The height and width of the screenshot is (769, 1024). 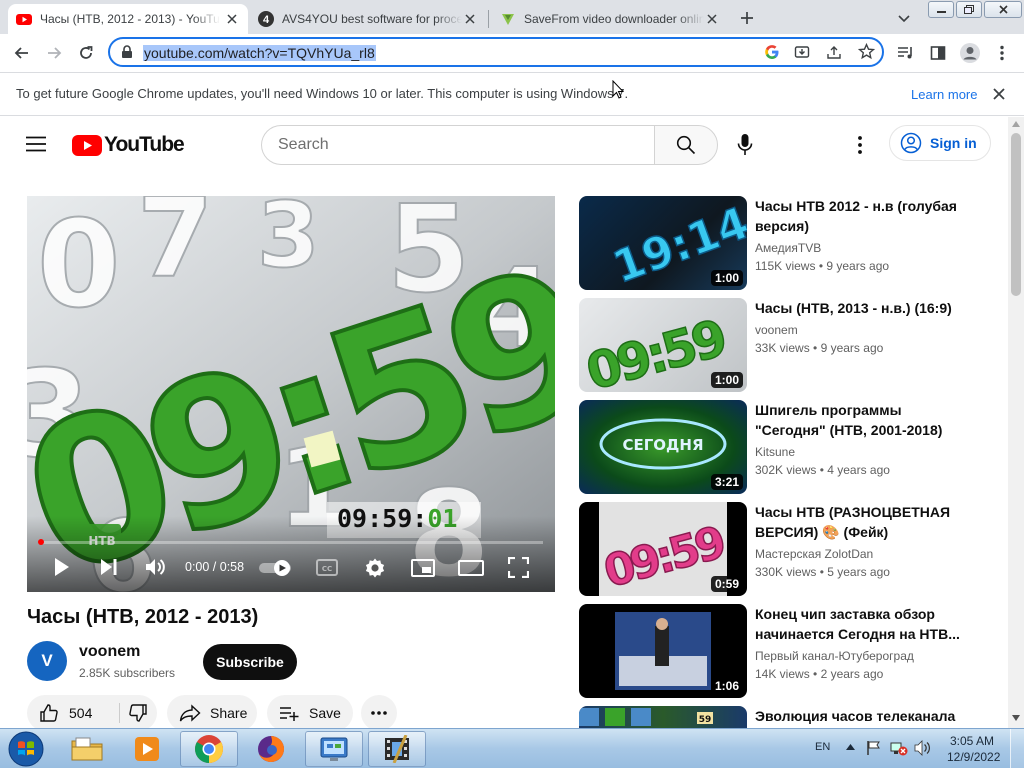 I want to click on tab-search-chevron-icon, so click(x=904, y=18).